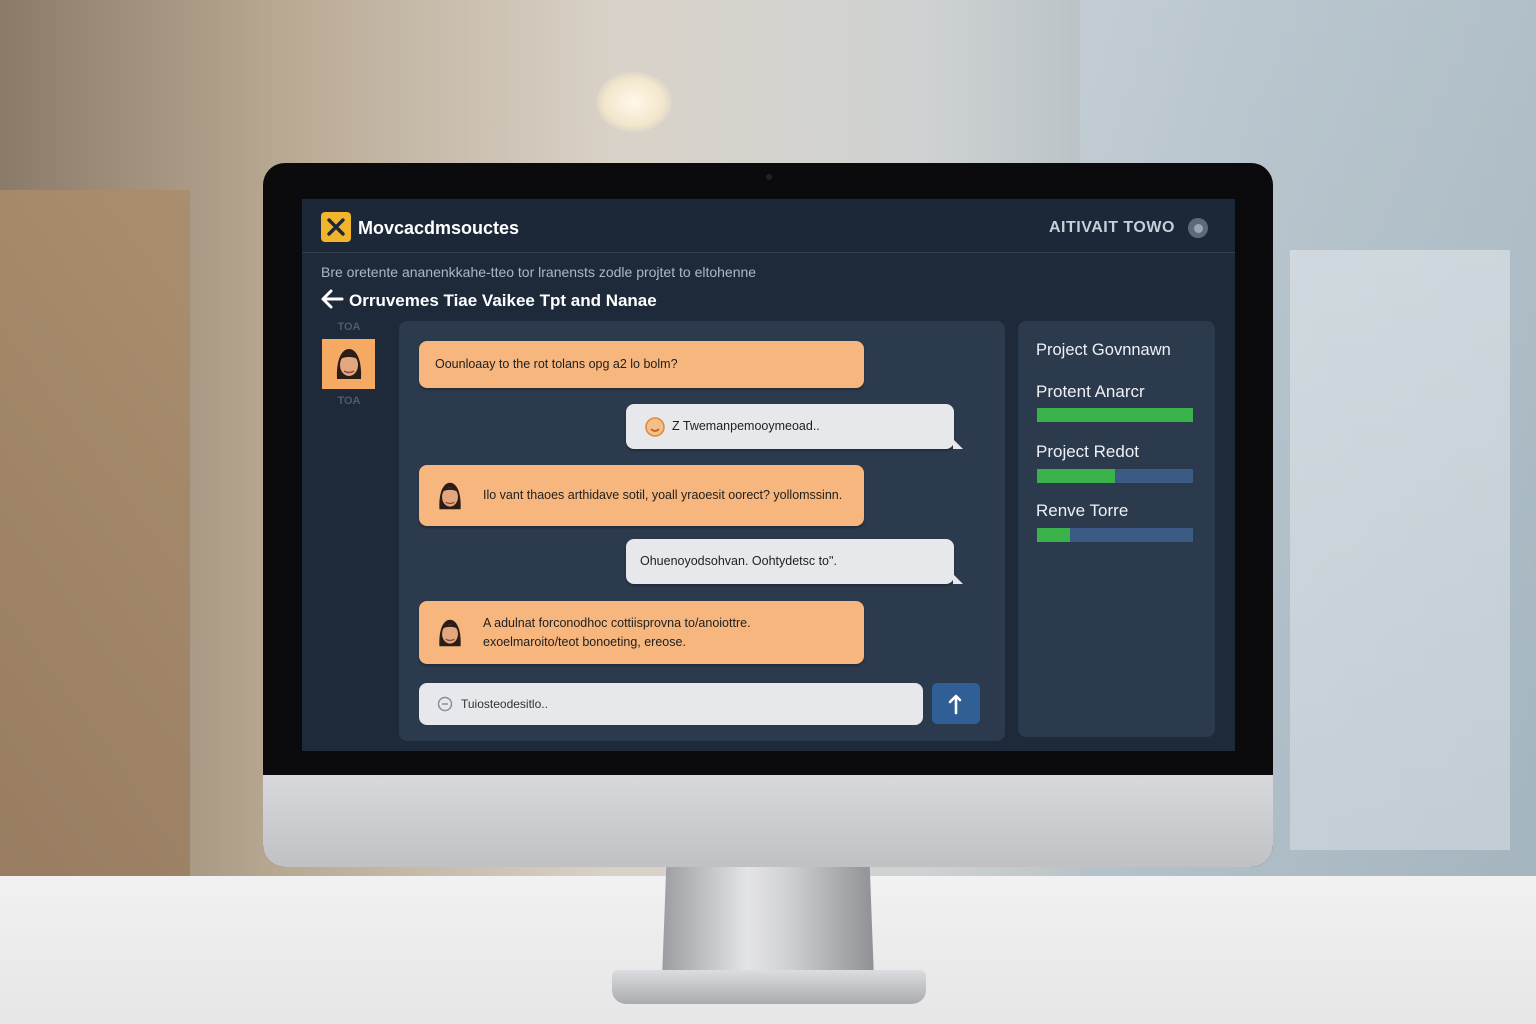  What do you see at coordinates (1082, 510) in the screenshot?
I see `project-item-label: Renve Torre` at bounding box center [1082, 510].